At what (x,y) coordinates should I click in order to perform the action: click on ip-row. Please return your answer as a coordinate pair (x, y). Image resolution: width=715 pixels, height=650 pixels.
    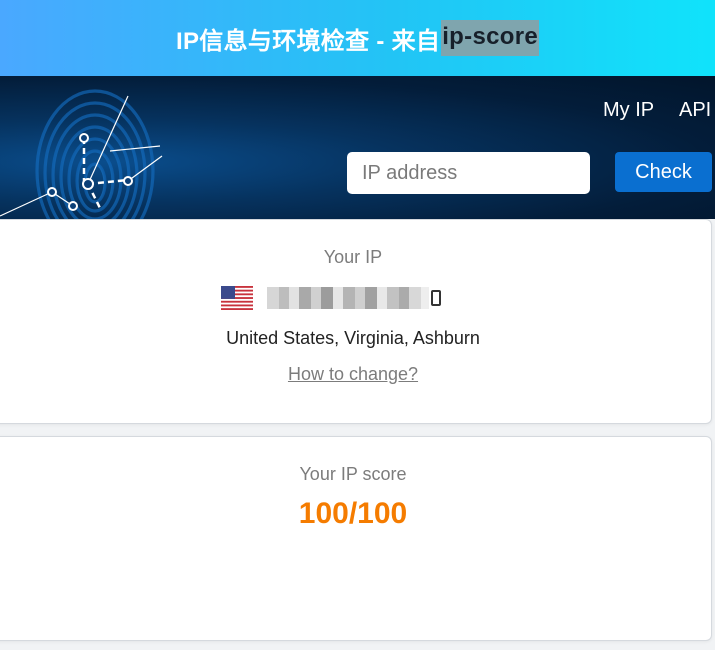
    Looking at the image, I should click on (331, 298).